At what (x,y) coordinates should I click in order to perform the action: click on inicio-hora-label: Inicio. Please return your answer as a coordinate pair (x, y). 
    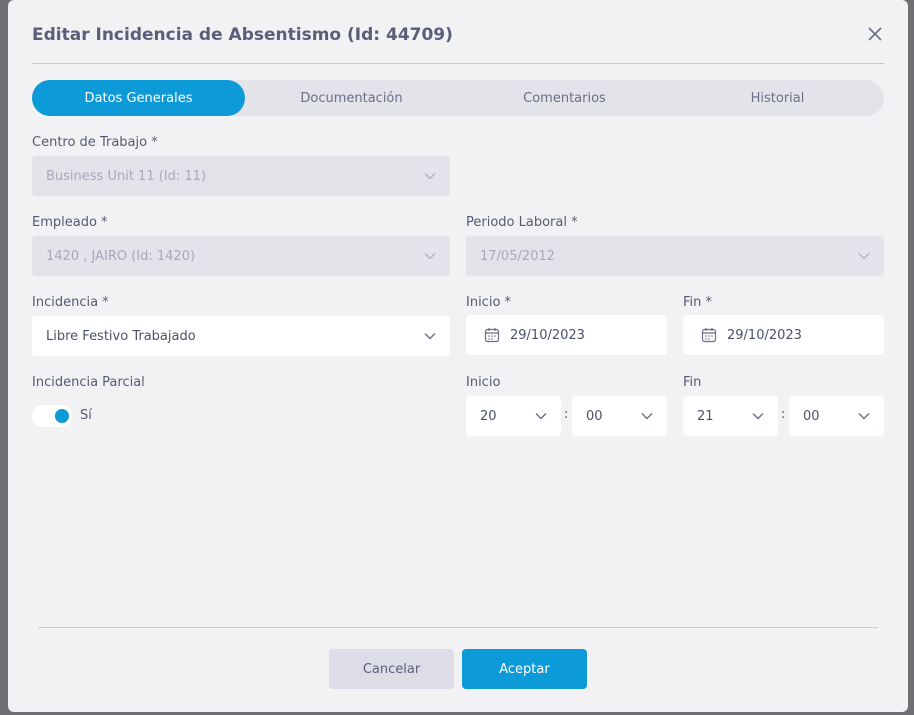
    Looking at the image, I should click on (483, 382).